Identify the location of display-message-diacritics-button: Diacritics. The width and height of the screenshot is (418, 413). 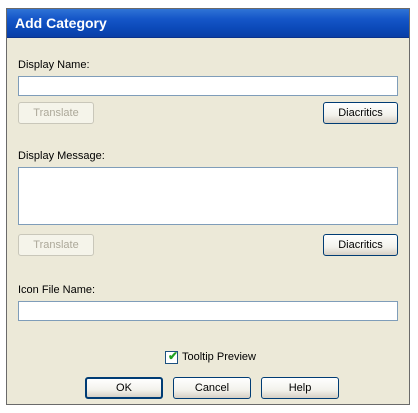
(360, 245).